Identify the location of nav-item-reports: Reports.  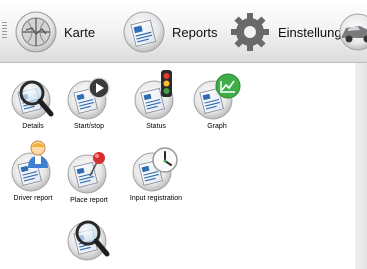
(170, 32).